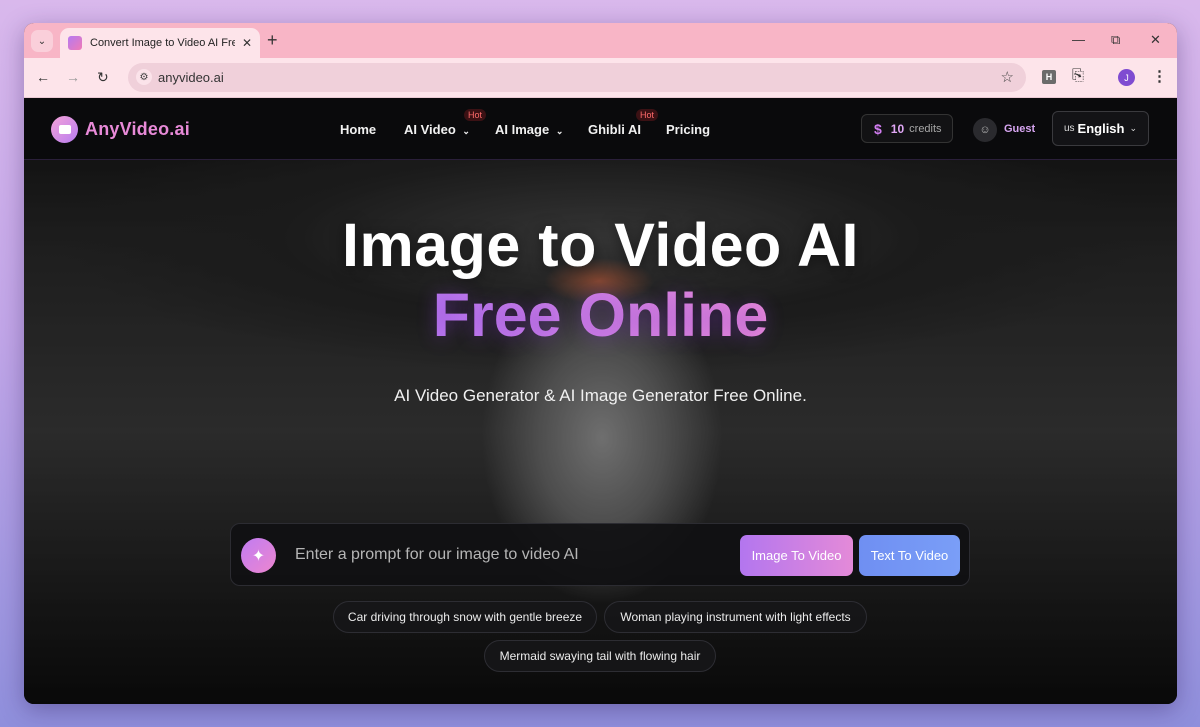  What do you see at coordinates (144, 77) in the screenshot?
I see `site-info-icon: ⚙` at bounding box center [144, 77].